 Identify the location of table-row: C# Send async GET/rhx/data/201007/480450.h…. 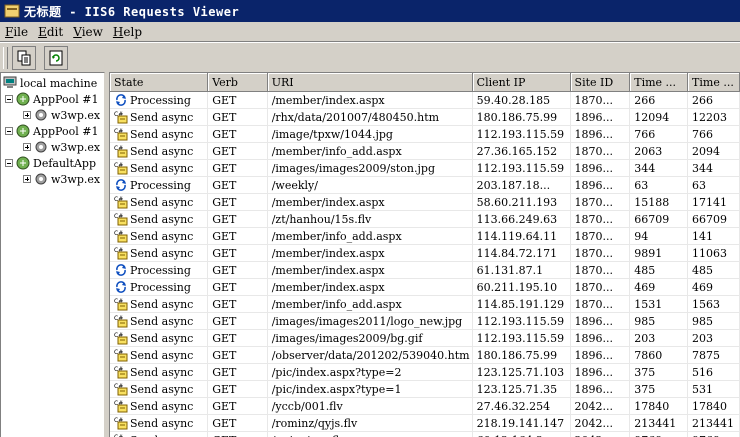
(425, 117).